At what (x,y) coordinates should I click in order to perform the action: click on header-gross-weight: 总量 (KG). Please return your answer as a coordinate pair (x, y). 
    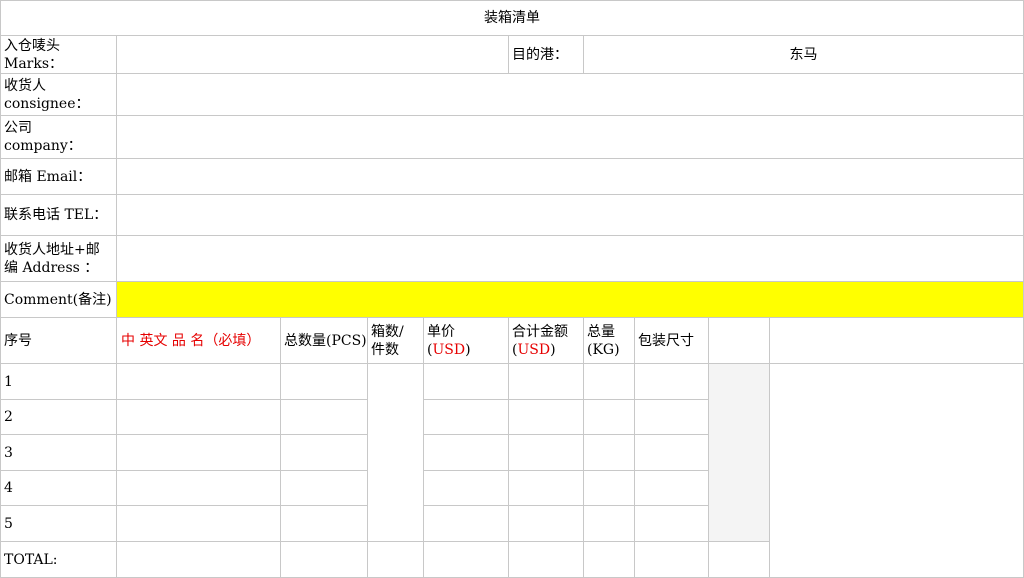
    Looking at the image, I should click on (609, 341).